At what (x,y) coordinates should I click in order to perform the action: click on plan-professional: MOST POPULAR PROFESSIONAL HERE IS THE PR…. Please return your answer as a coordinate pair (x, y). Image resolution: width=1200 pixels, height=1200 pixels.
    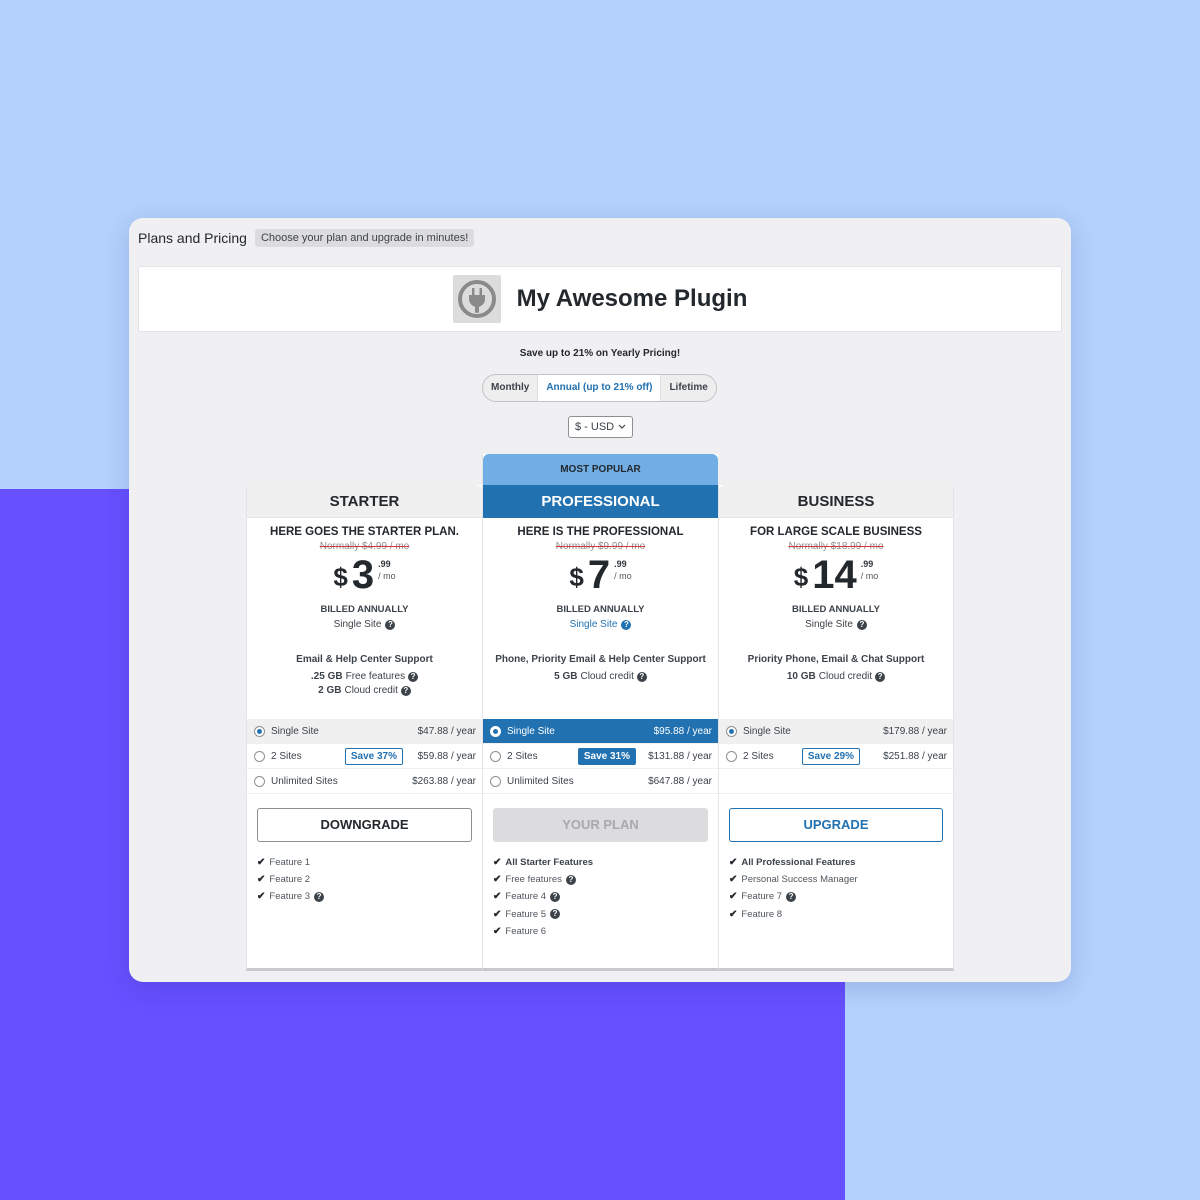
    Looking at the image, I should click on (600, 712).